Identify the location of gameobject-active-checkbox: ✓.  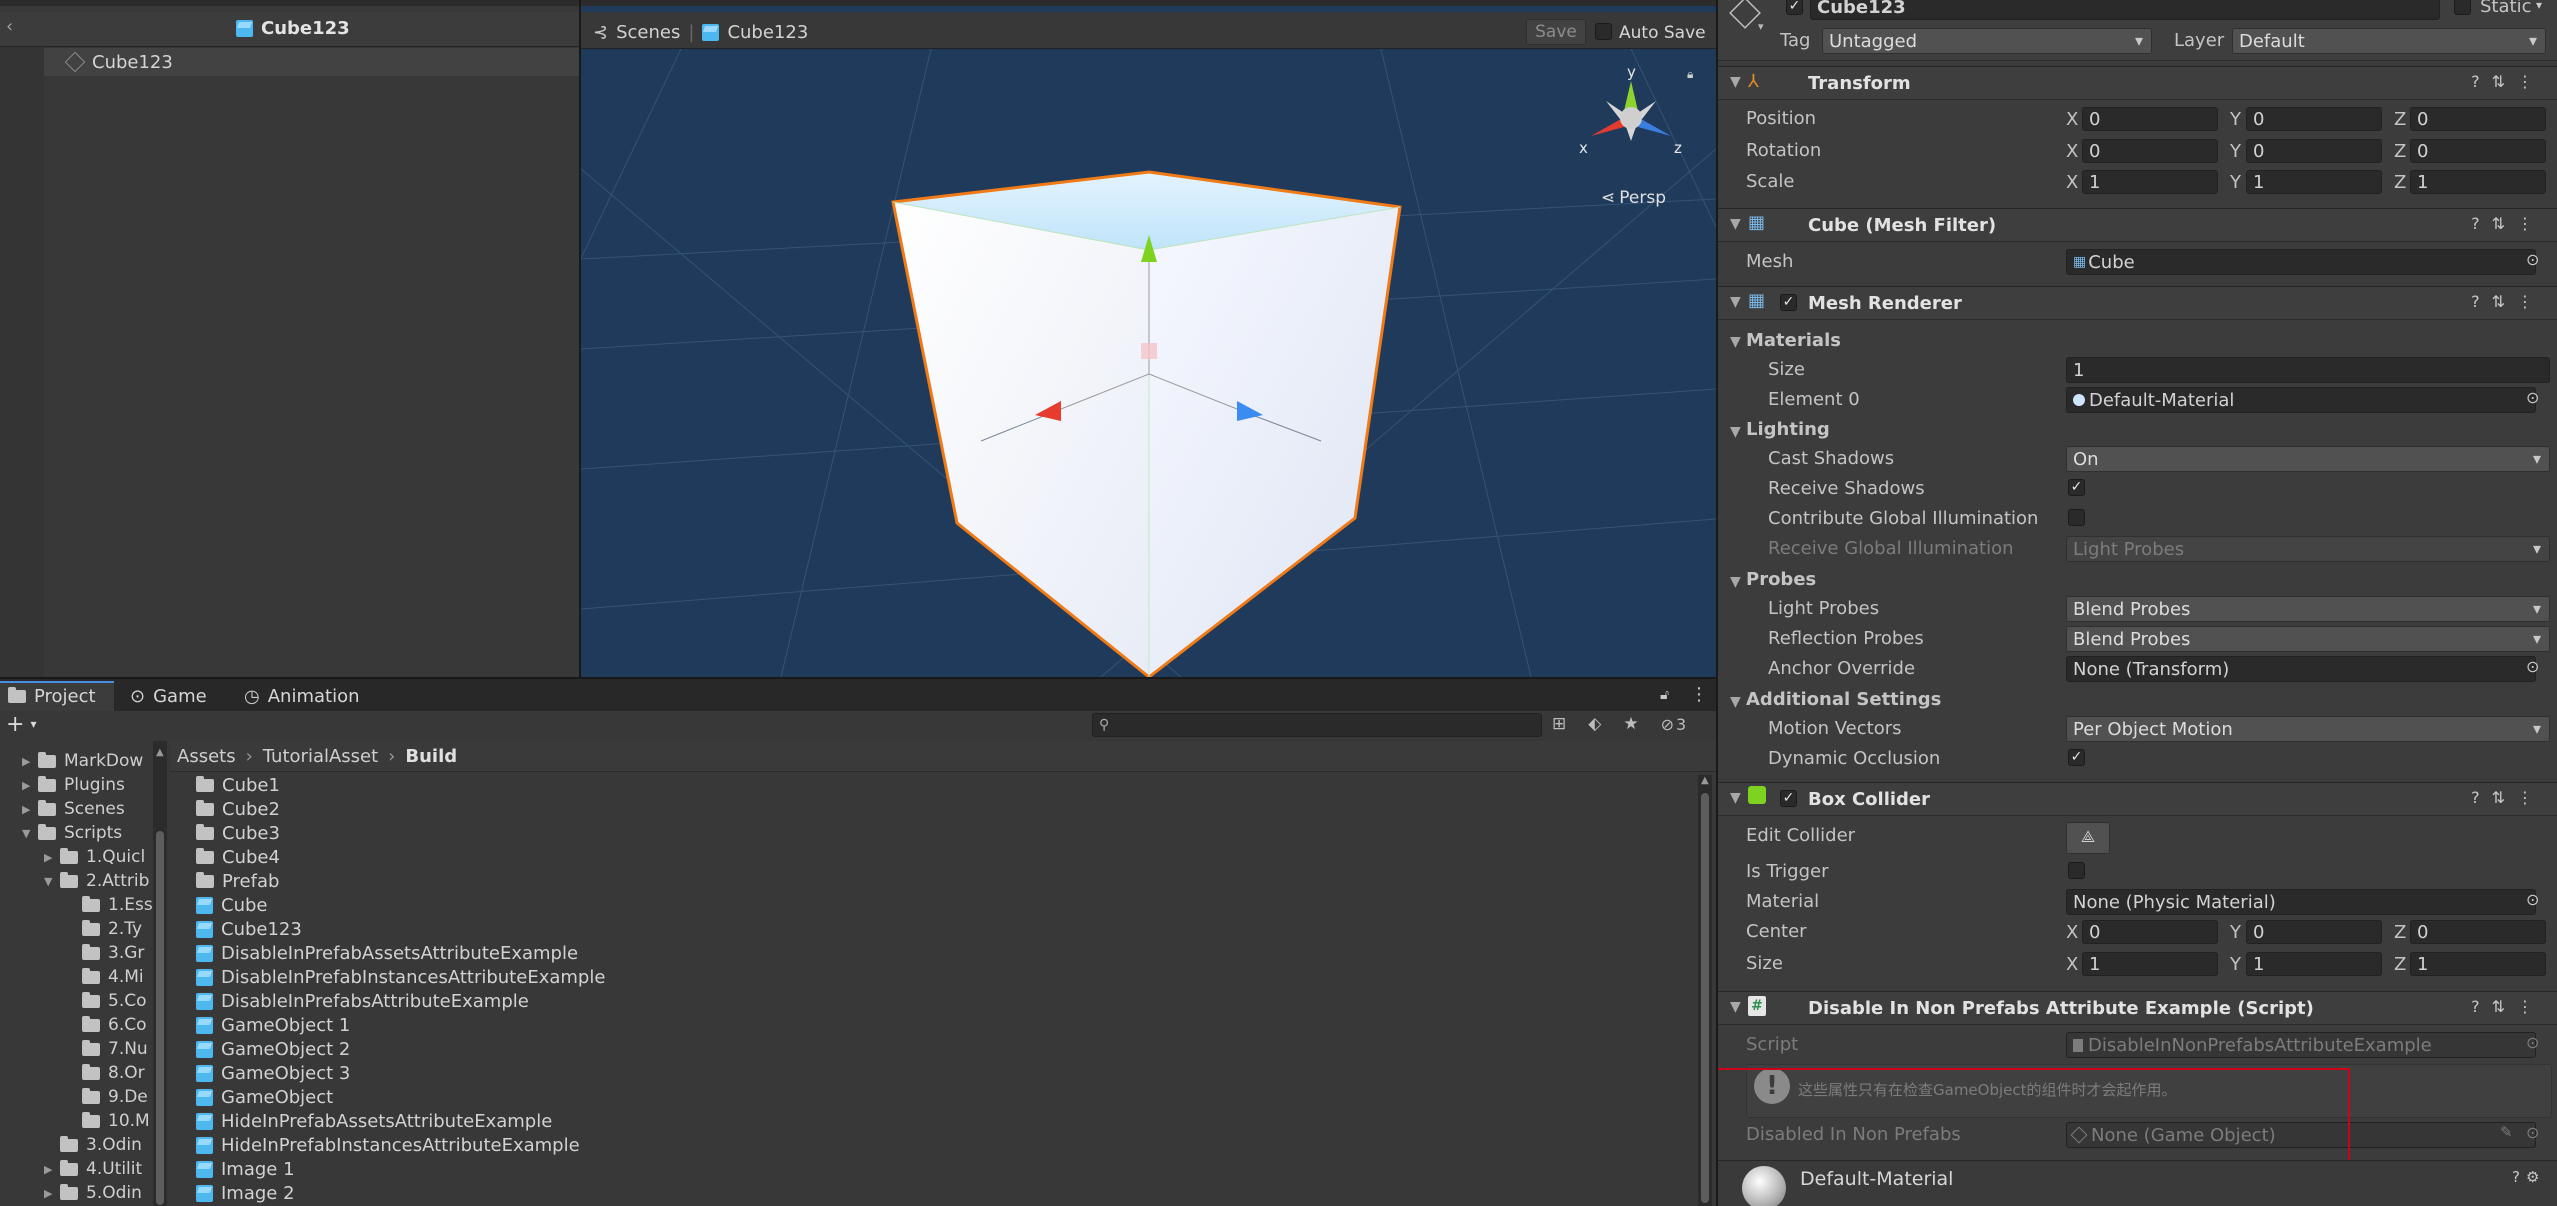
(1794, 7).